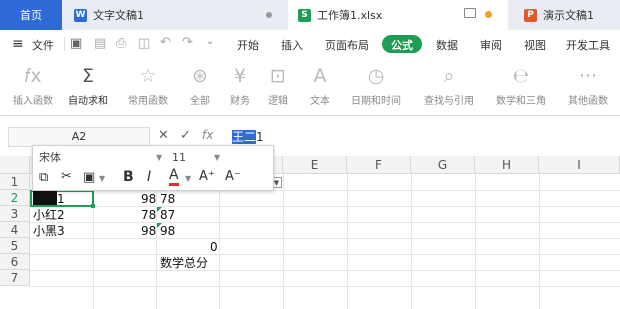 The image size is (620, 309). I want to click on tab-presentation: P 演示文稿1, so click(567, 15).